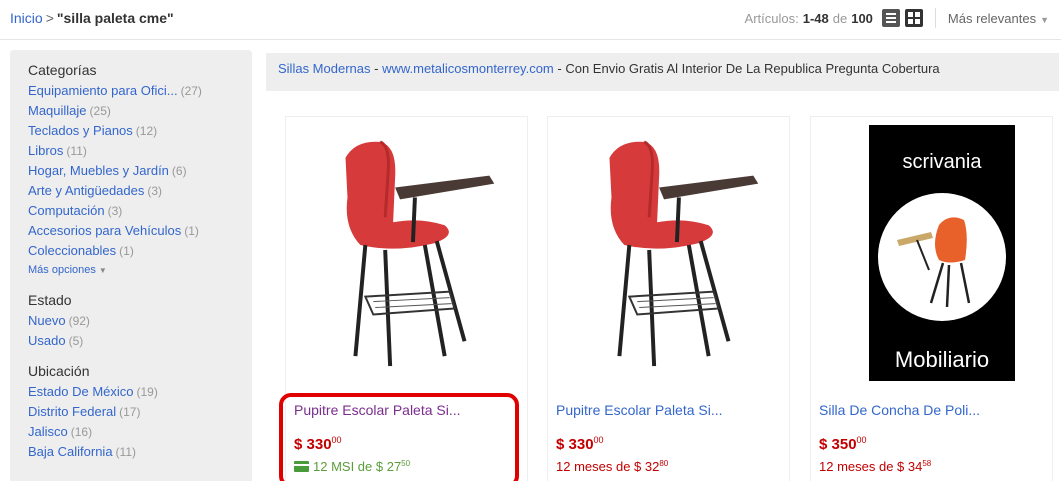 The image size is (1061, 481). I want to click on more-options-link: Más opciones ▼, so click(131, 270).